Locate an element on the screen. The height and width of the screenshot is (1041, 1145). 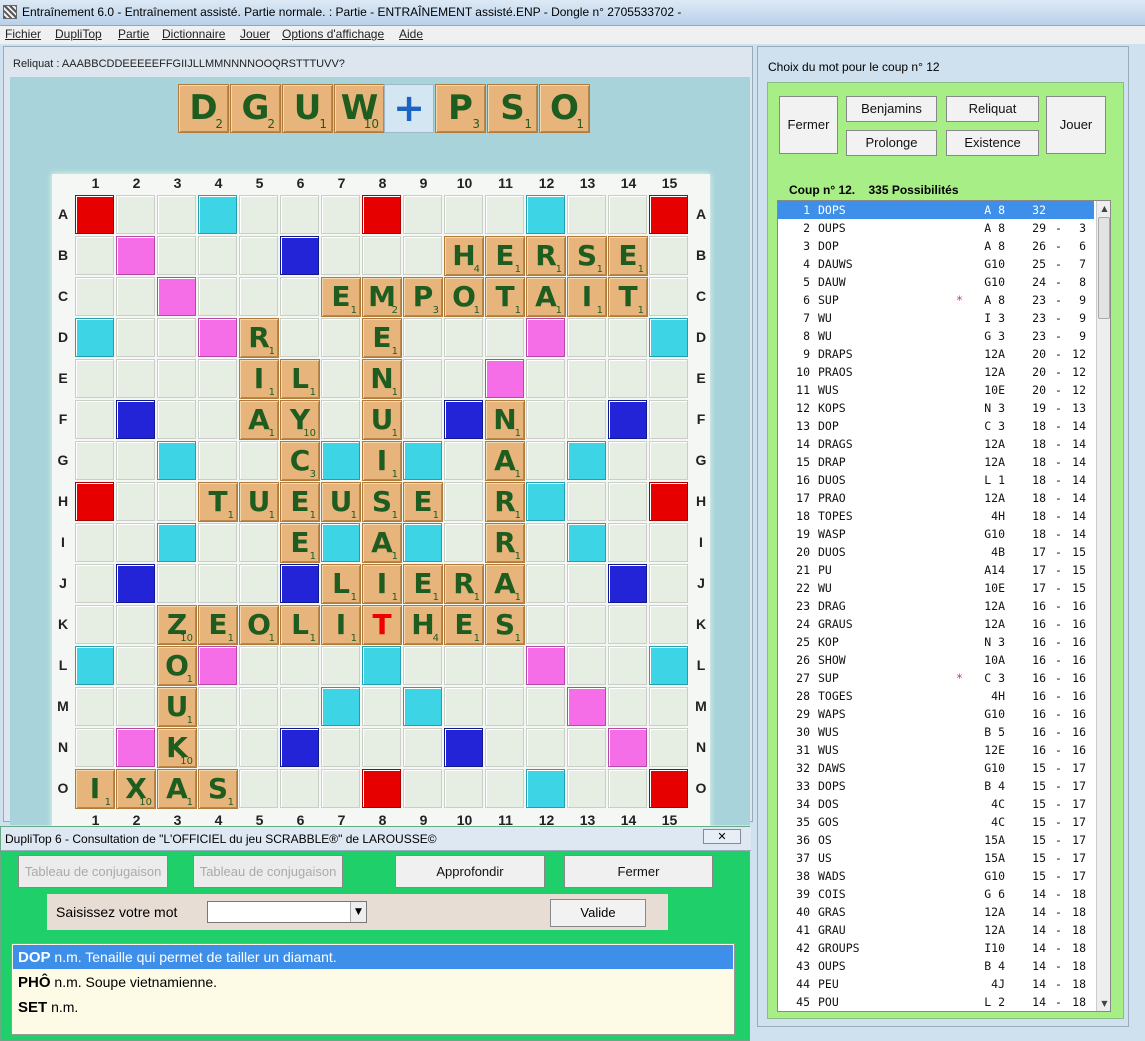
move-row: 25 KOP N 3 16-16 is located at coordinates (936, 642).